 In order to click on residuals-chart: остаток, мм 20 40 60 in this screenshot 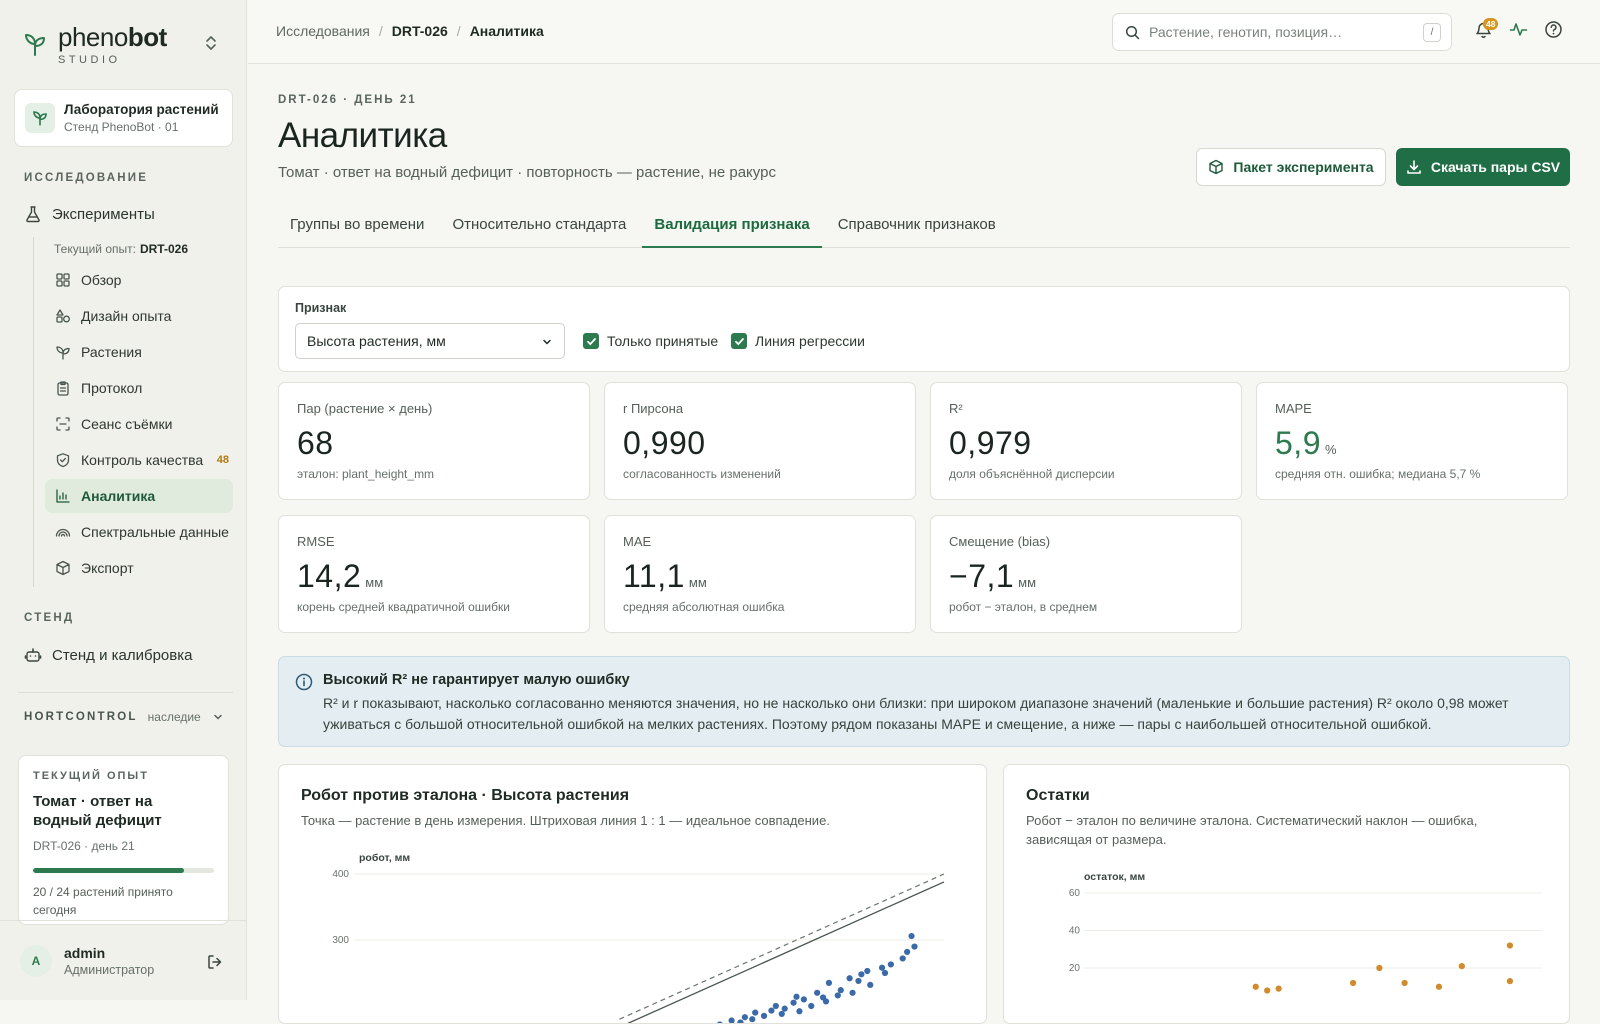, I will do `click(1305, 932)`.